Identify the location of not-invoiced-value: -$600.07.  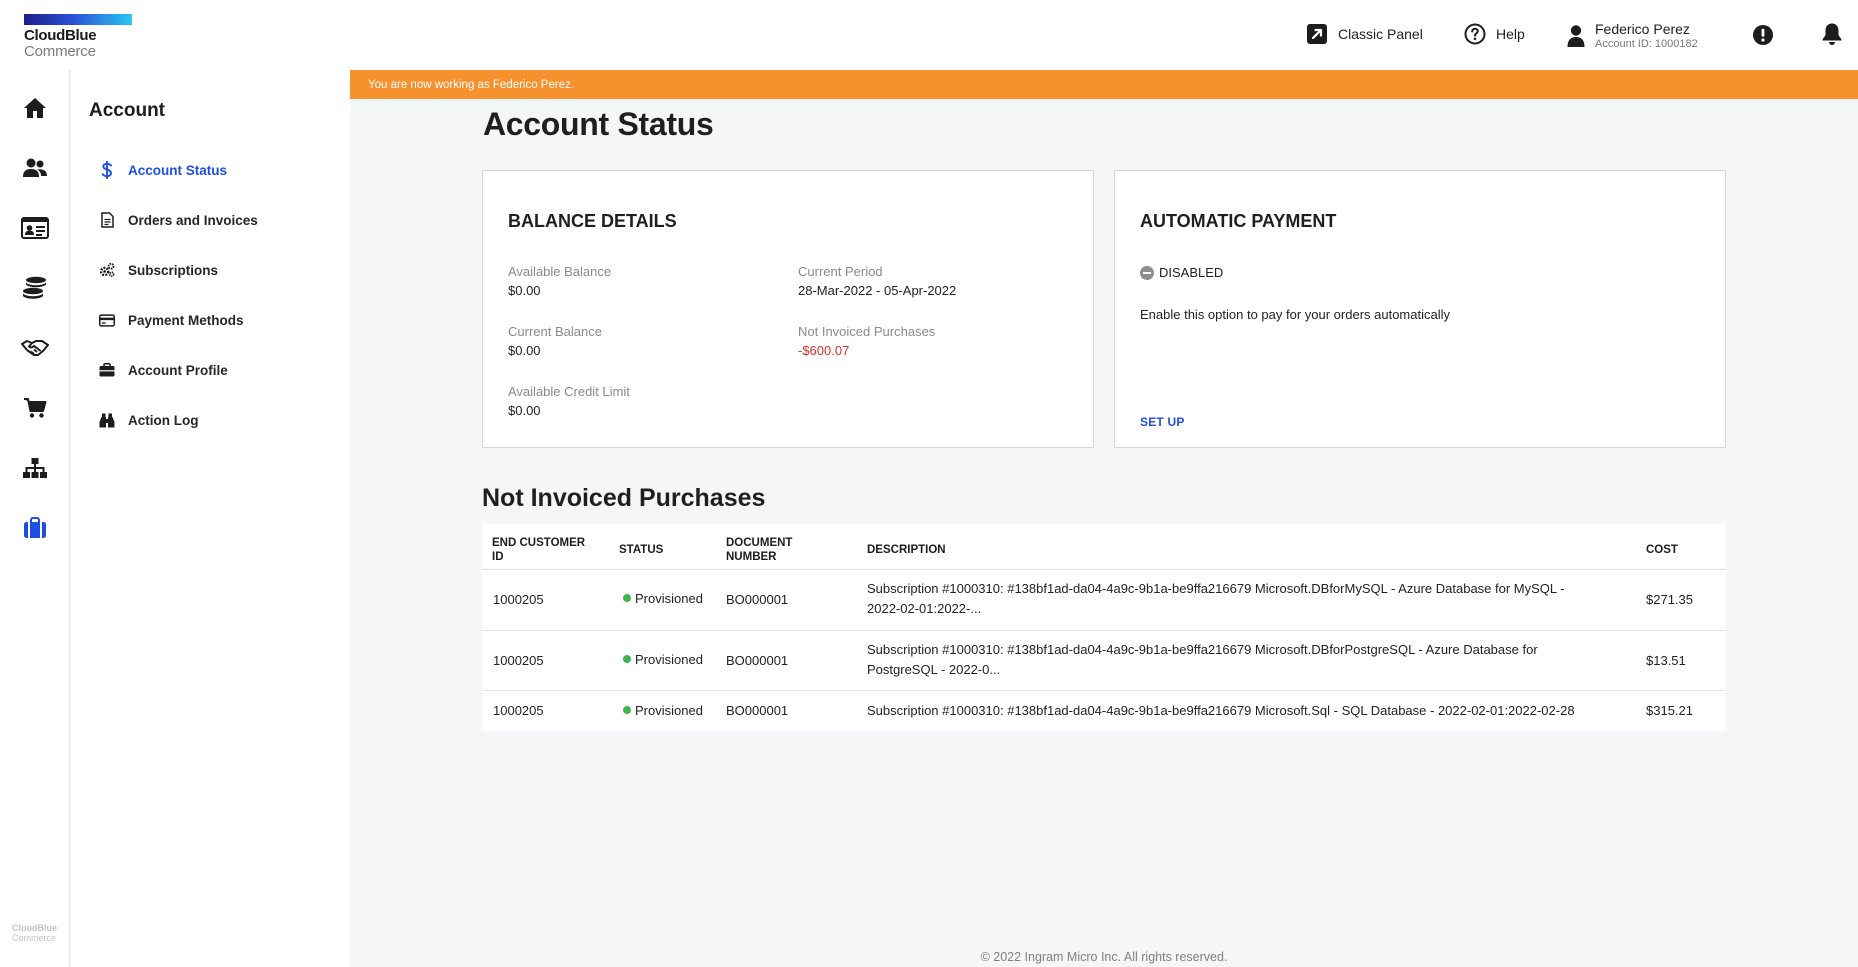
(824, 350).